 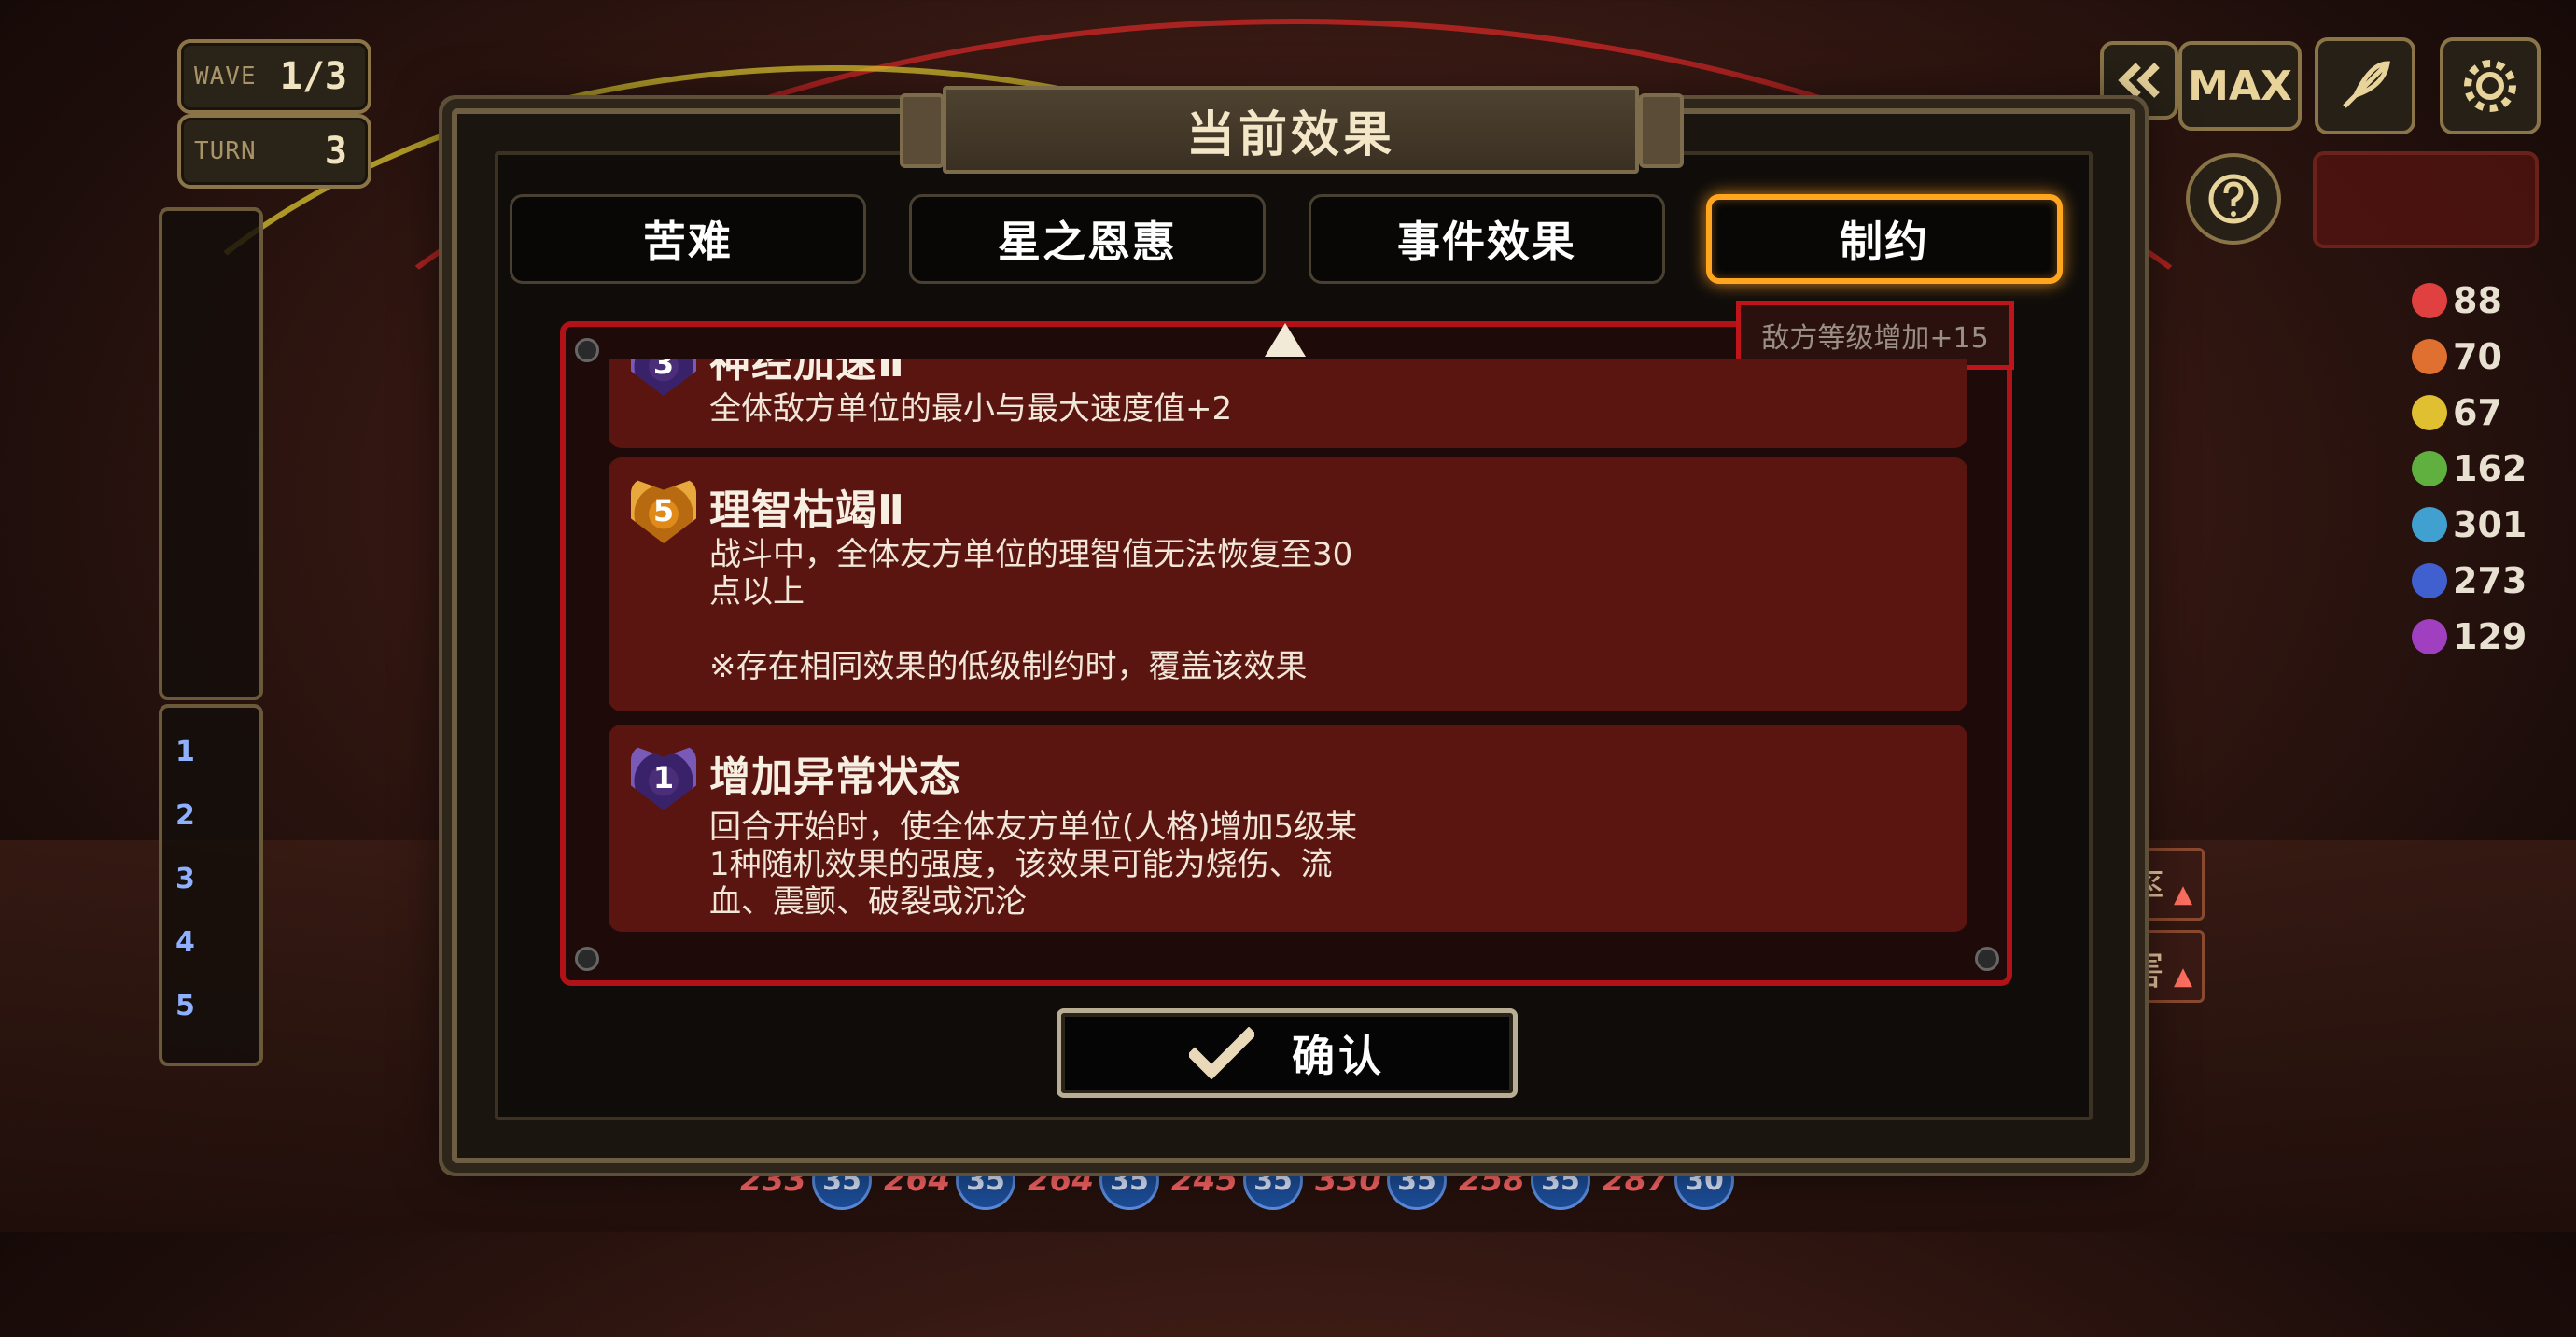 What do you see at coordinates (1221, 1053) in the screenshot?
I see `checkmark-icon` at bounding box center [1221, 1053].